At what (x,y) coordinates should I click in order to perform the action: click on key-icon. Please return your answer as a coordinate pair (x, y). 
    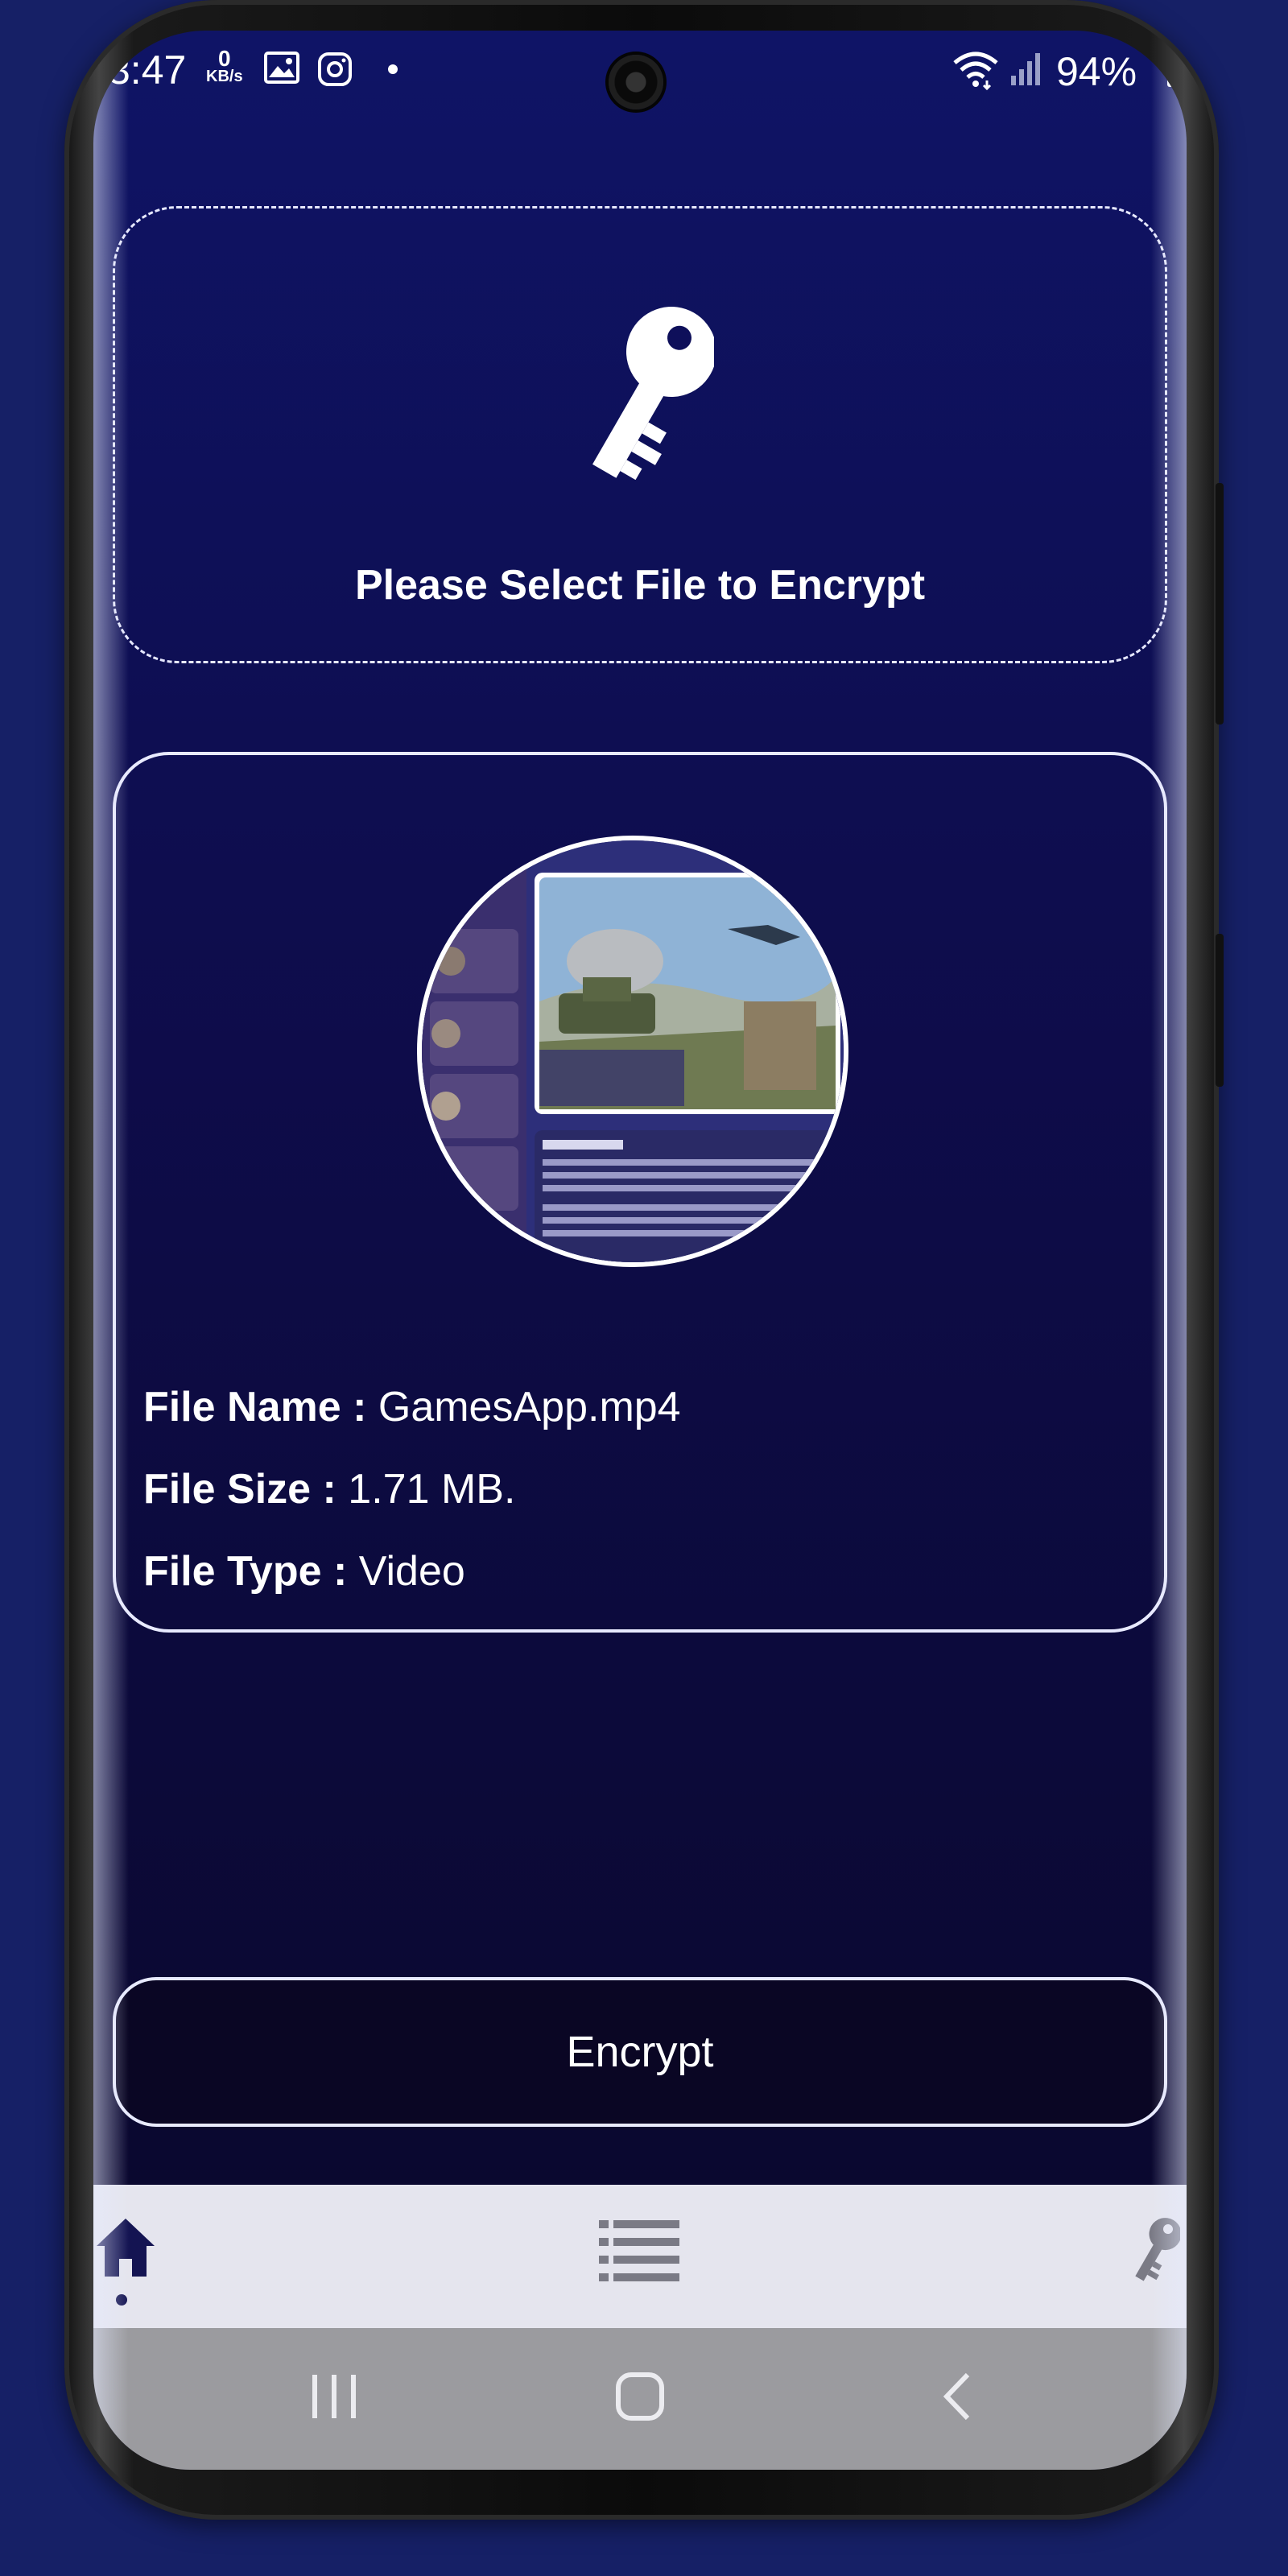
    Looking at the image, I should click on (653, 394).